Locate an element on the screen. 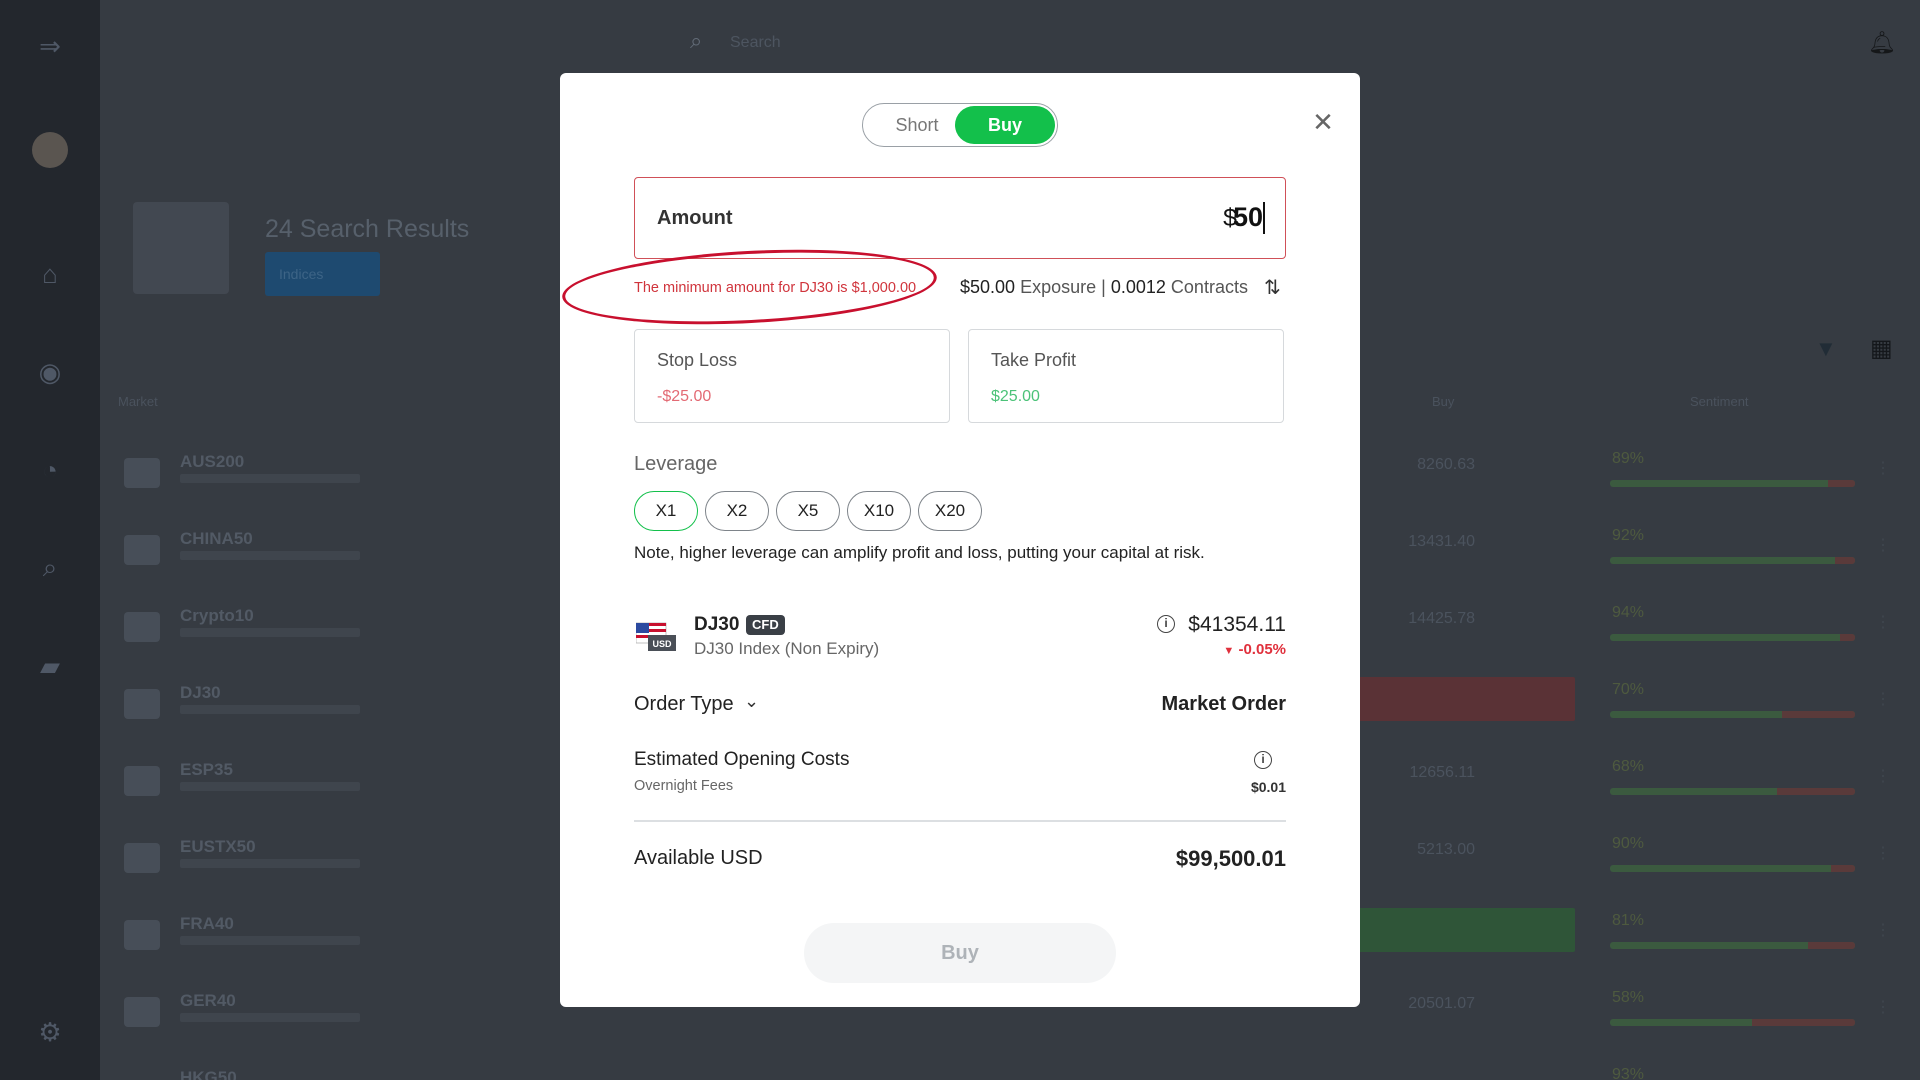 Image resolution: width=1920 pixels, height=1080 pixels. news-icon: ▰ is located at coordinates (50, 666).